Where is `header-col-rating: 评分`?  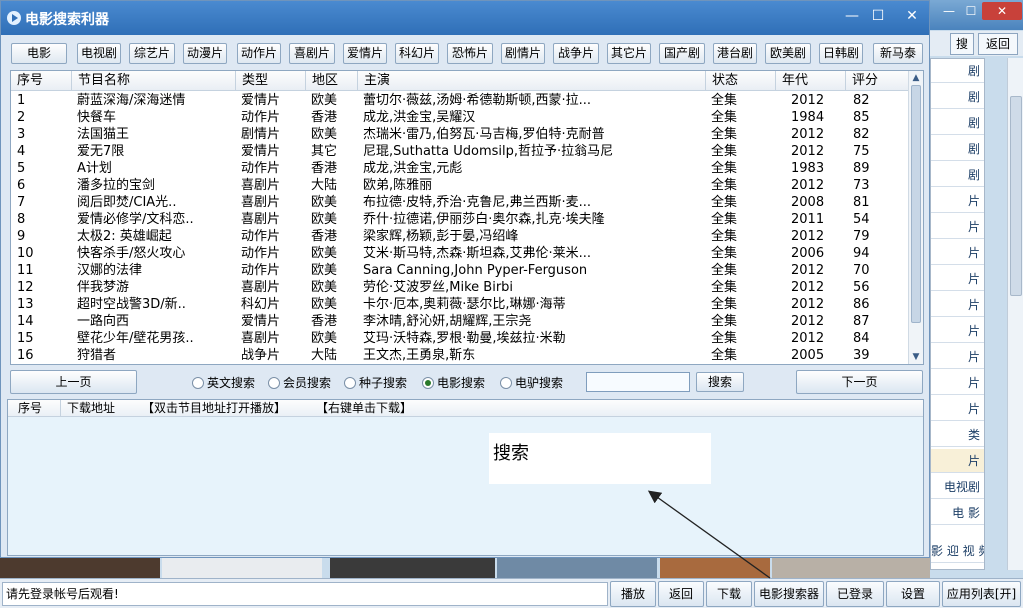
header-col-rating: 评分 is located at coordinates (876, 81).